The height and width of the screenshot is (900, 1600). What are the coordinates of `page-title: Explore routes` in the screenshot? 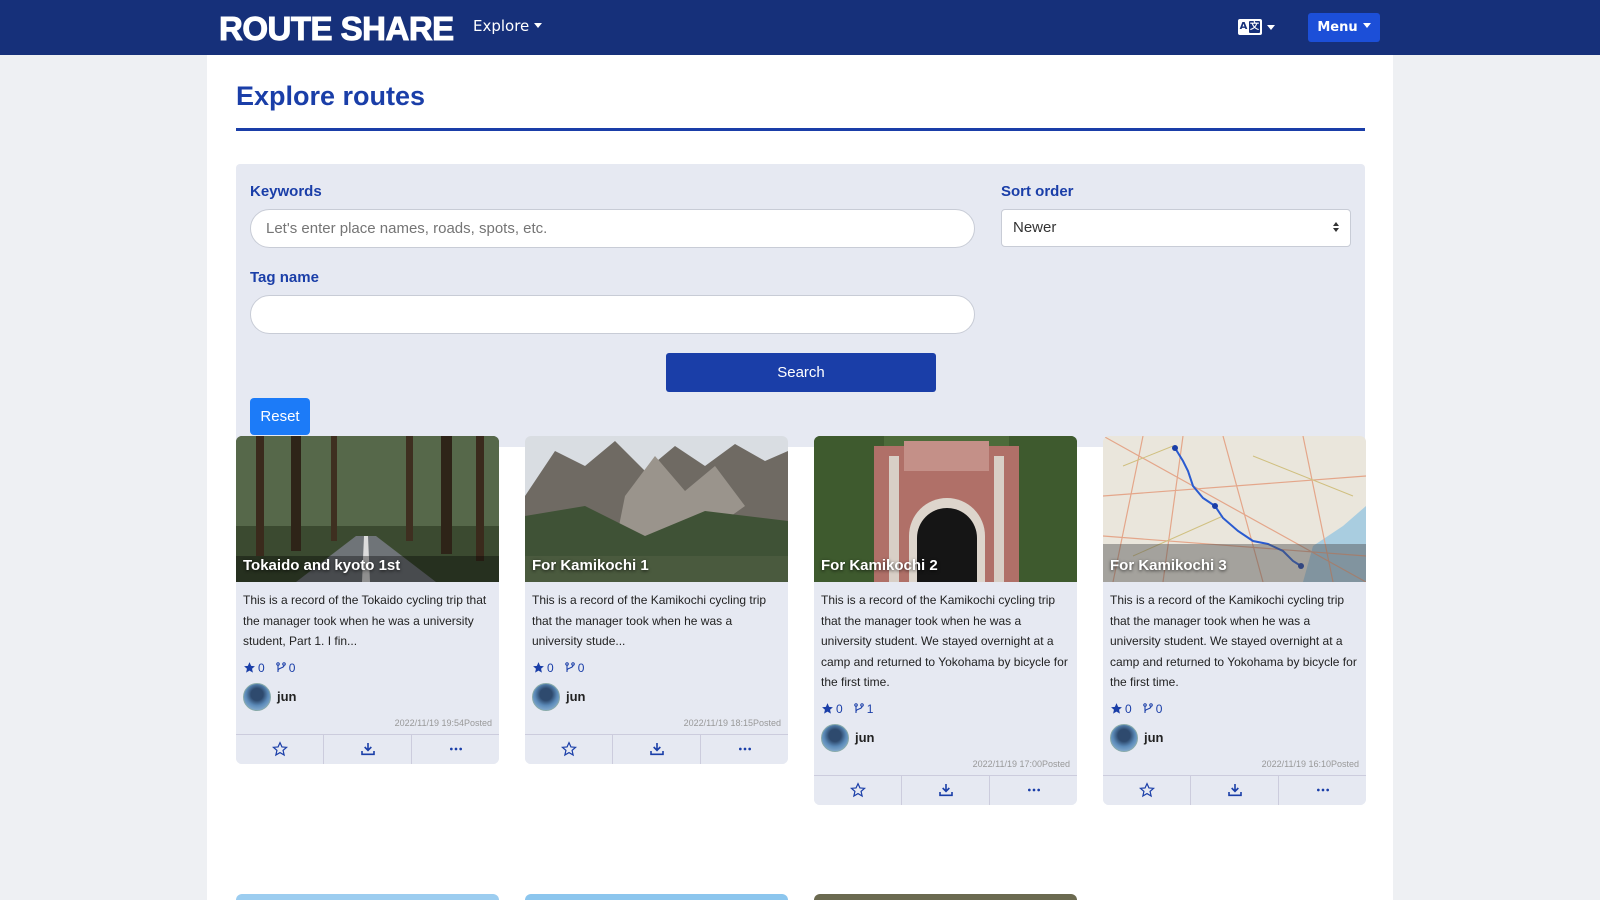 It's located at (331, 96).